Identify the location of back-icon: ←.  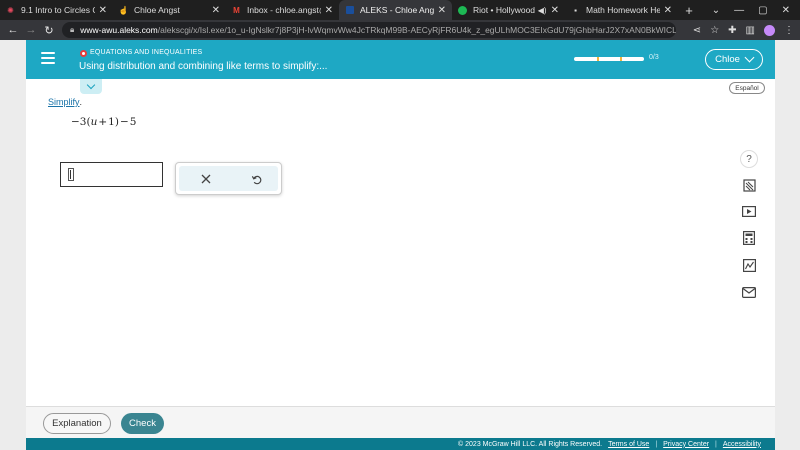
(13, 30).